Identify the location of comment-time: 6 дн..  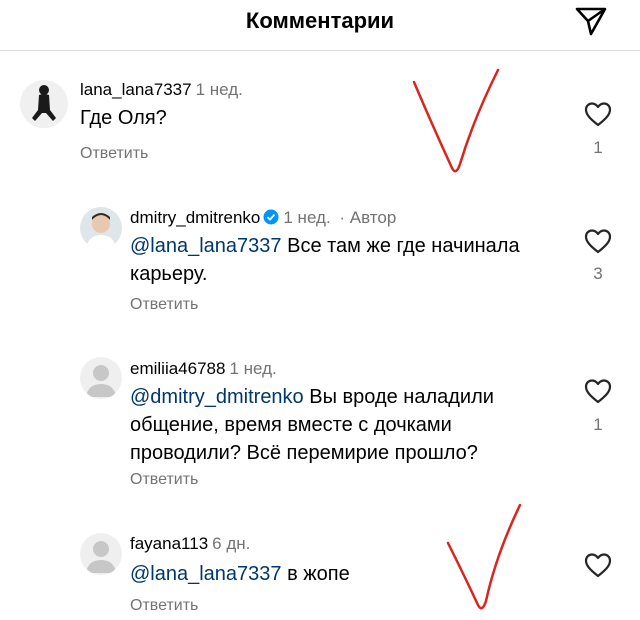
(231, 543).